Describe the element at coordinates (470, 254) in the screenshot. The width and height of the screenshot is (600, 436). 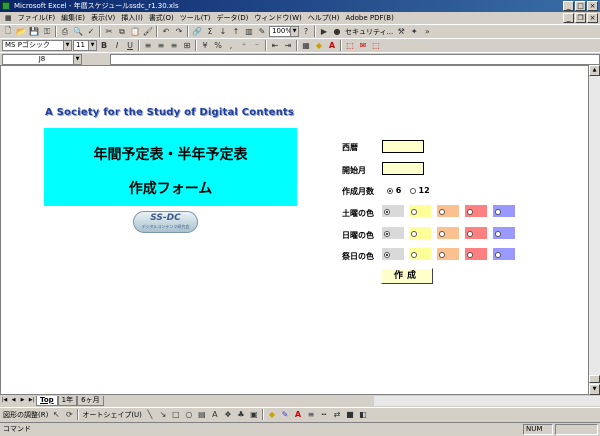
I see `holiday-radio-red` at that location.